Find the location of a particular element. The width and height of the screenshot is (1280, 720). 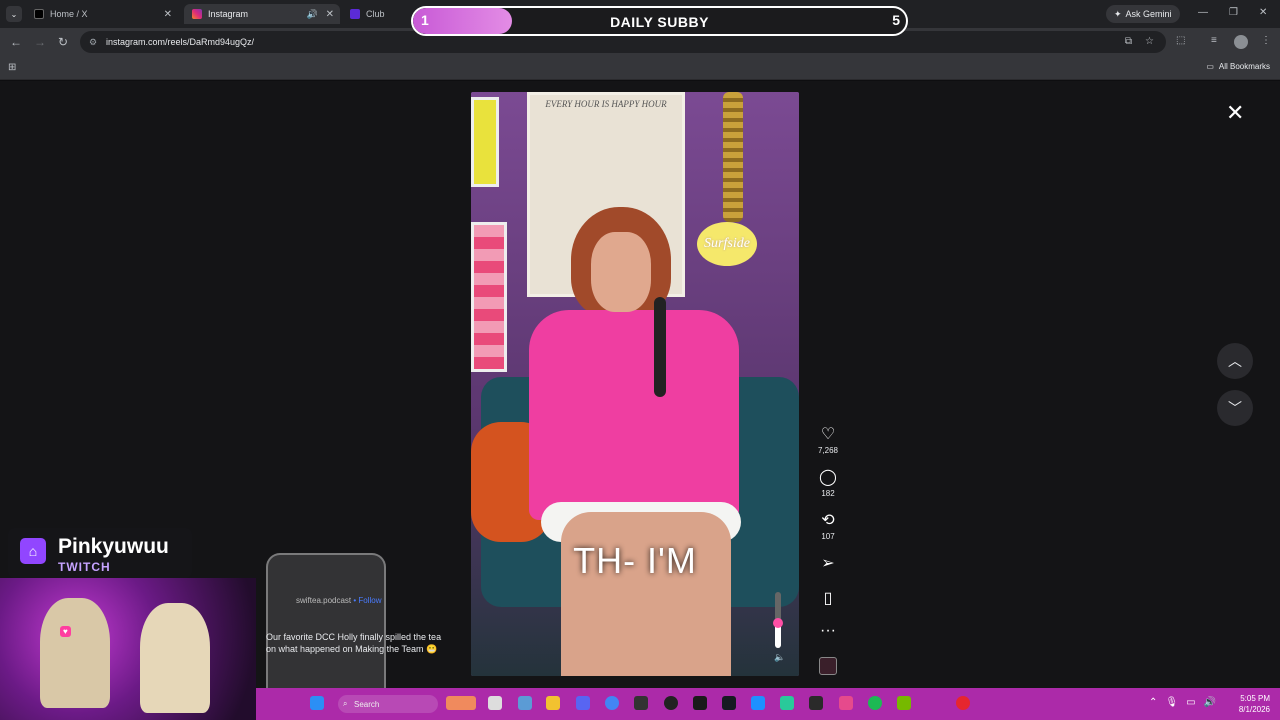

person-face is located at coordinates (621, 272).